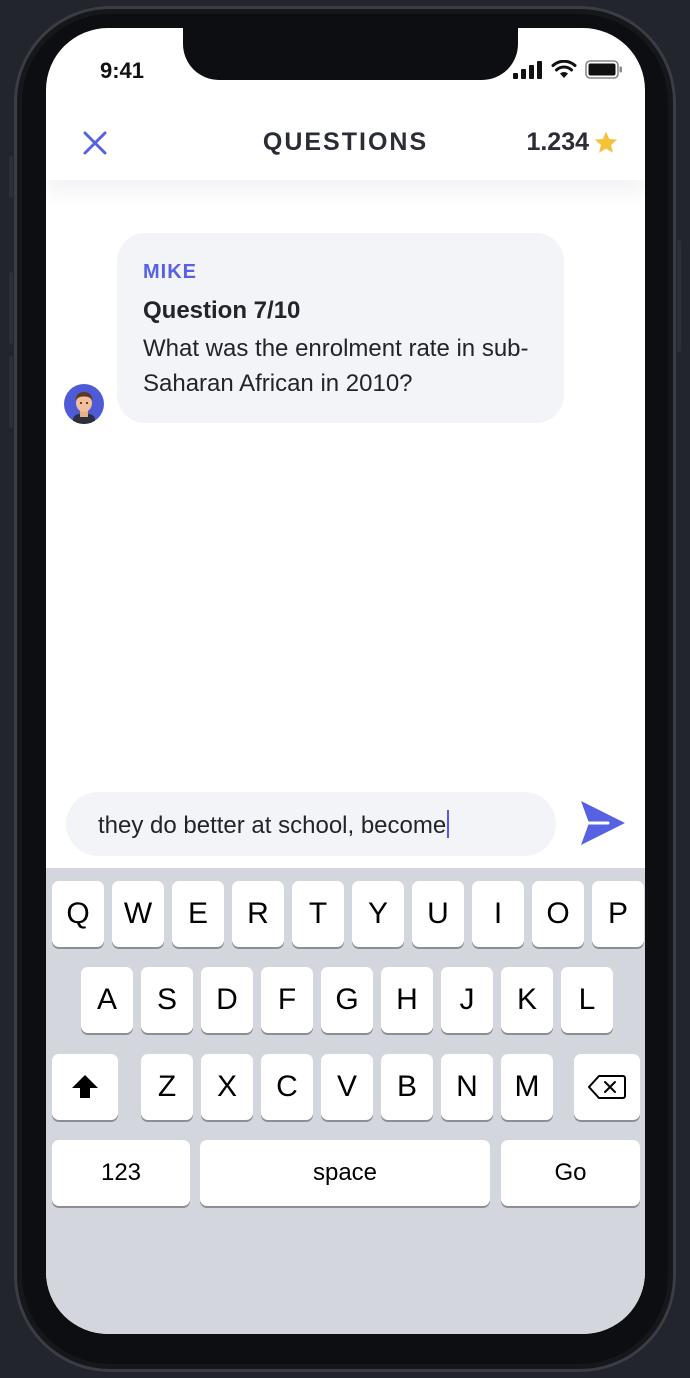 The height and width of the screenshot is (1378, 690). I want to click on key-q: Q, so click(78, 914).